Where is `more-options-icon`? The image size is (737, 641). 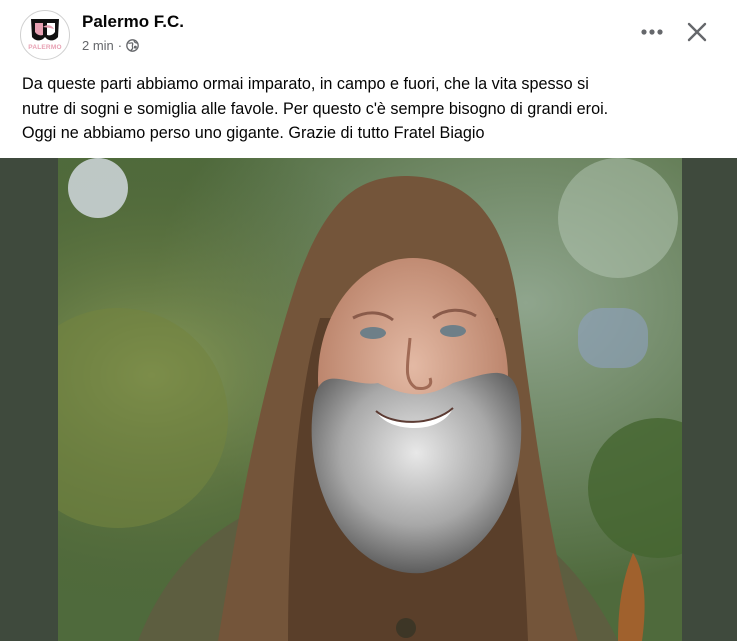 more-options-icon is located at coordinates (652, 32).